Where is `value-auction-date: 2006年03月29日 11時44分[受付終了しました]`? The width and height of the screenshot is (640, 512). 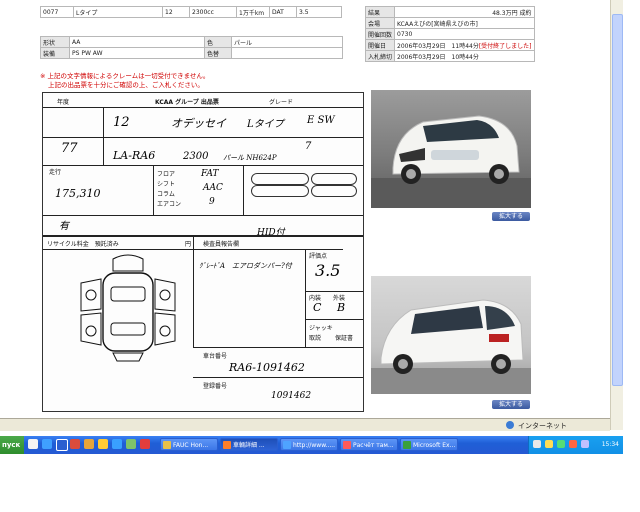
value-auction-date: 2006年03月29日 11時44分[受付終了しました] is located at coordinates (464, 45).